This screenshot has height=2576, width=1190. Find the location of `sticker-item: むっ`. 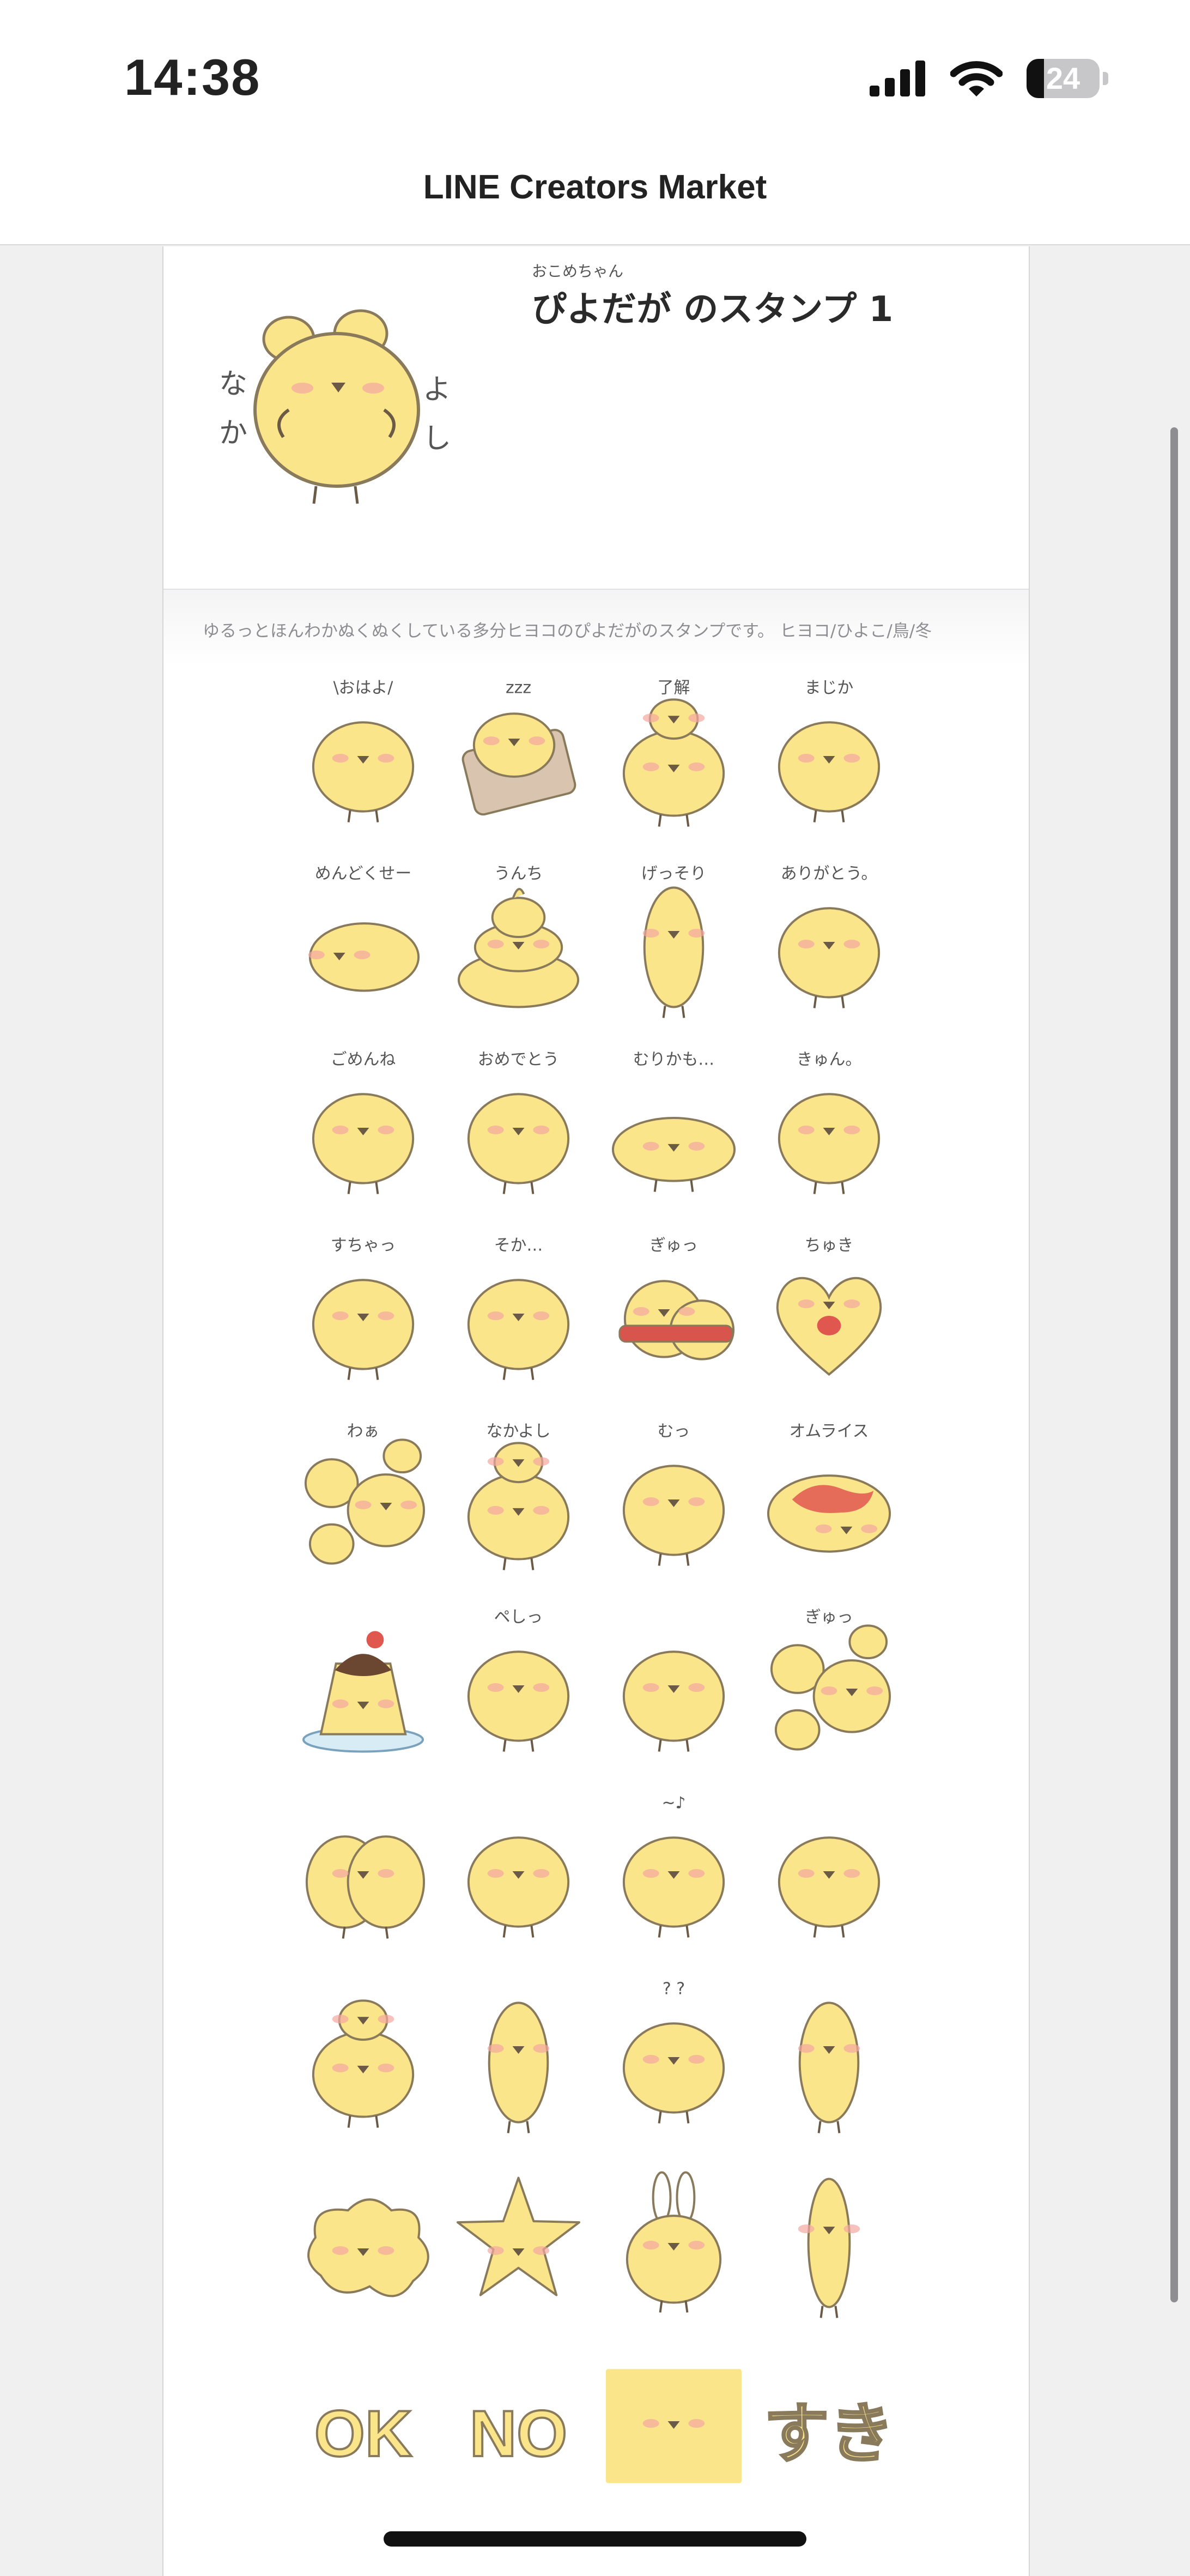

sticker-item: むっ is located at coordinates (673, 1499).